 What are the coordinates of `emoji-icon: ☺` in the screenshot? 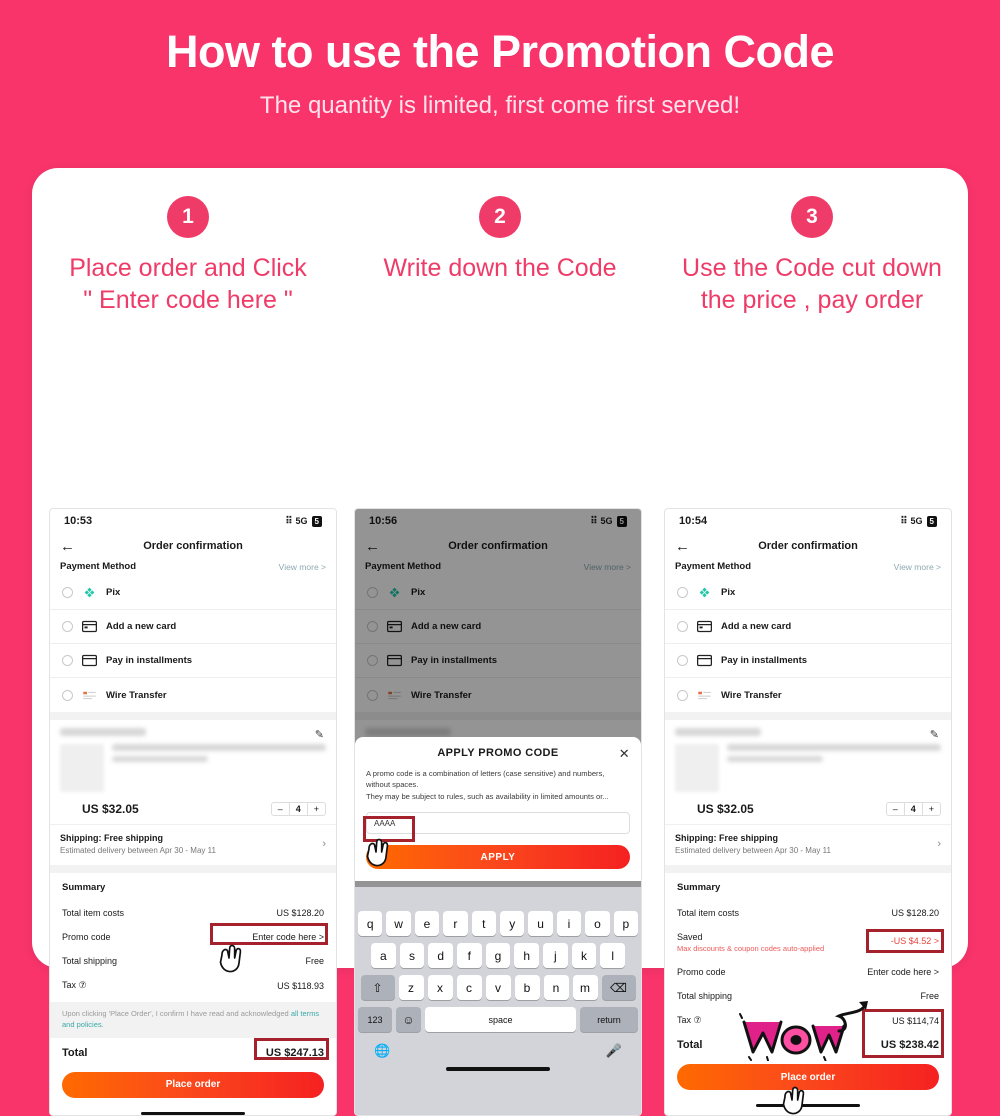 It's located at (408, 1019).